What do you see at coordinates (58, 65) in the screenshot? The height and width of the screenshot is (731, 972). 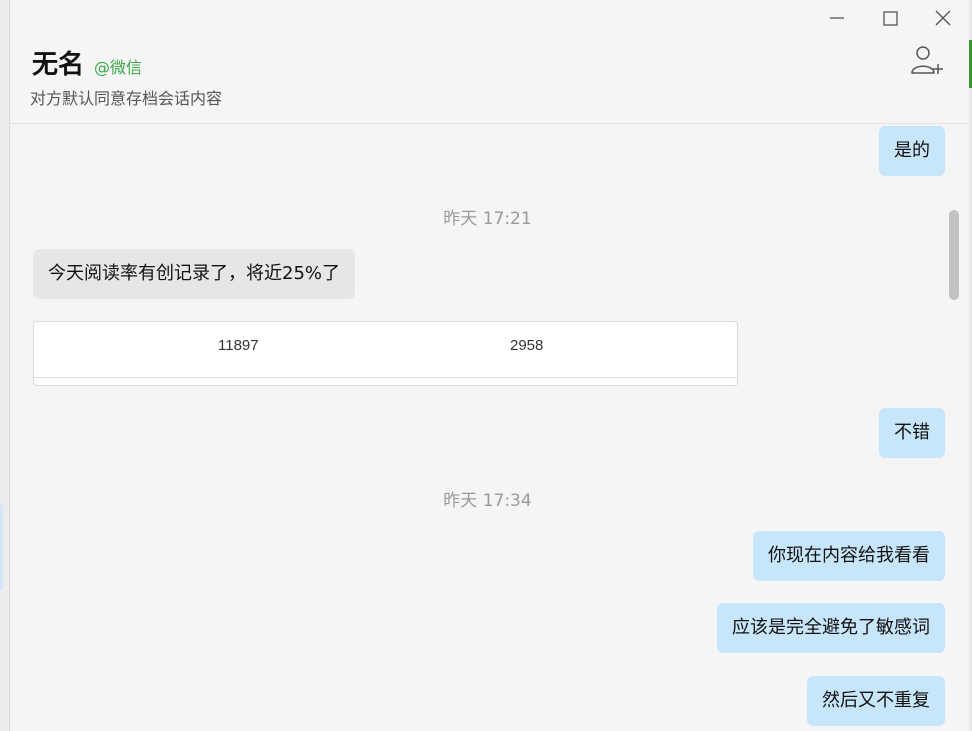 I see `contact-name: 无名` at bounding box center [58, 65].